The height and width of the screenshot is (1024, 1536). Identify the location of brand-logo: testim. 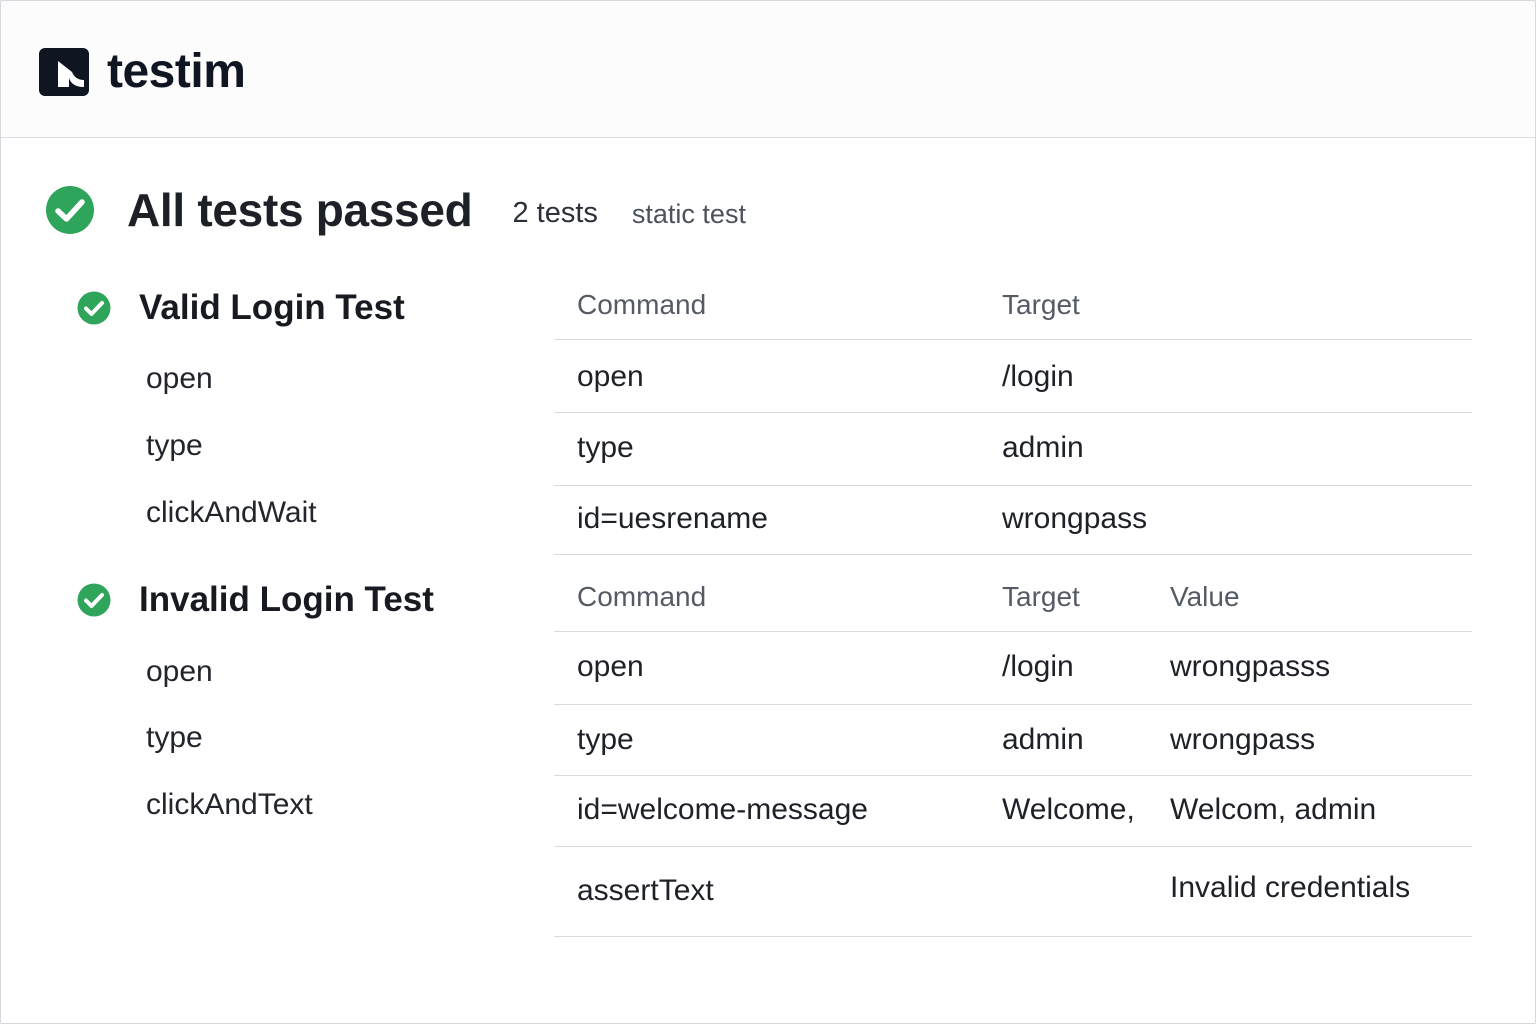
(142, 71).